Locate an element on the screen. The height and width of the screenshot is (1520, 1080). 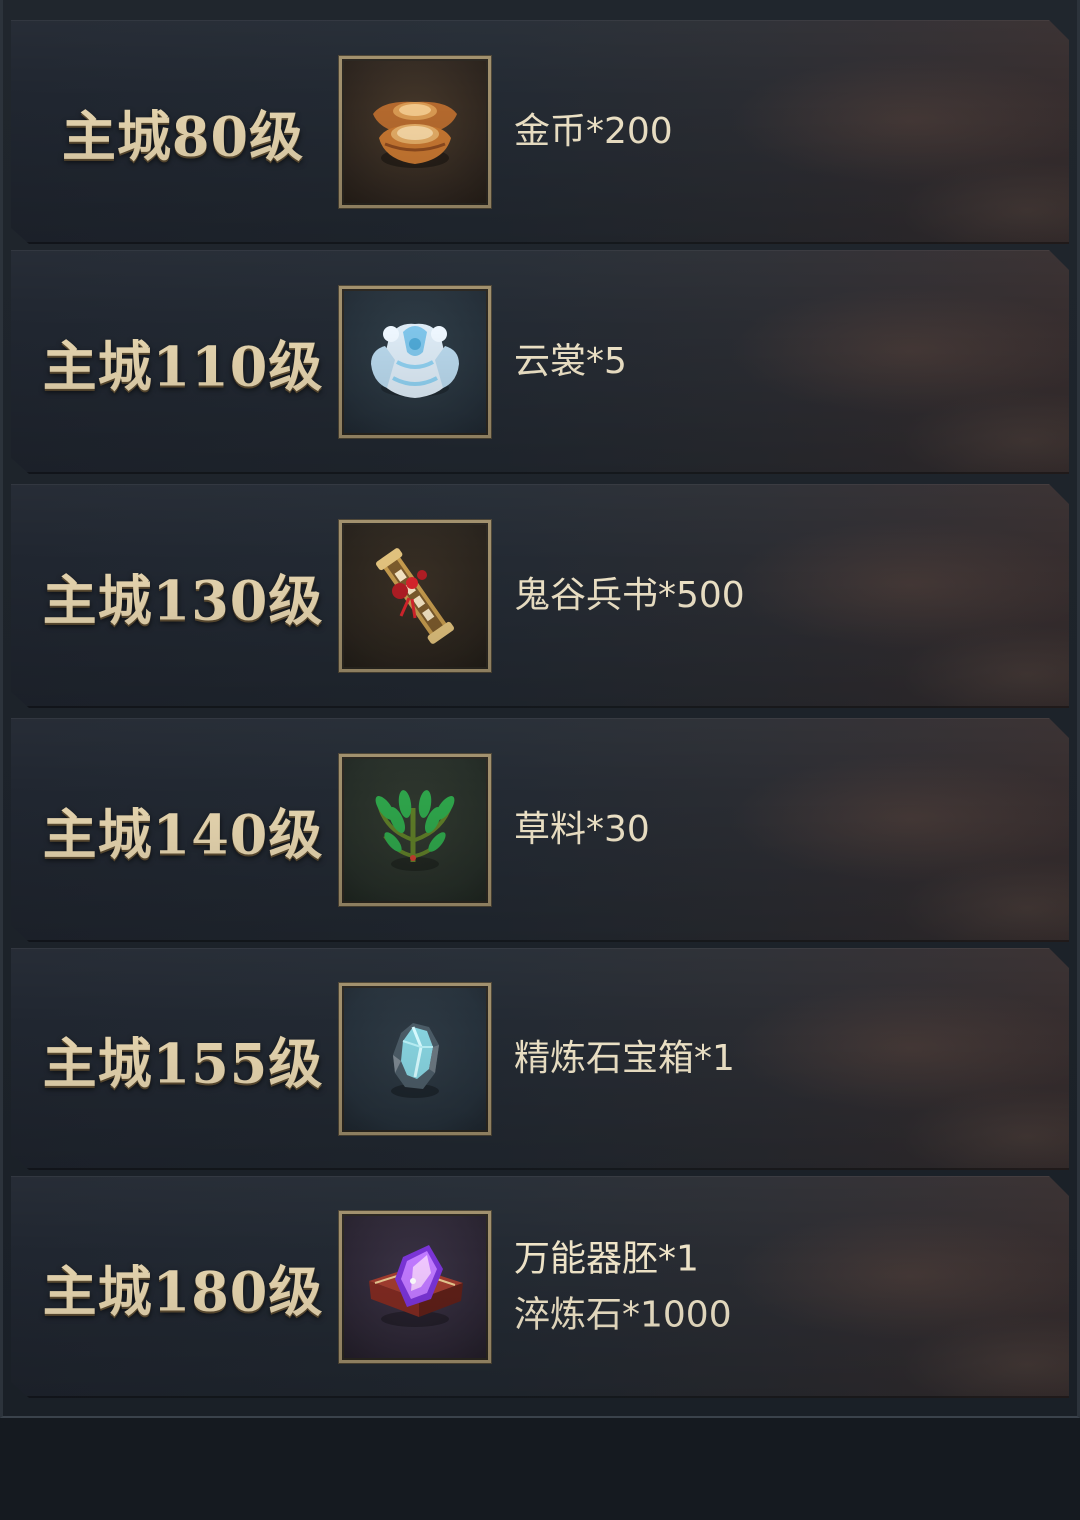
level-label: 主城80级 is located at coordinates (183, 136).